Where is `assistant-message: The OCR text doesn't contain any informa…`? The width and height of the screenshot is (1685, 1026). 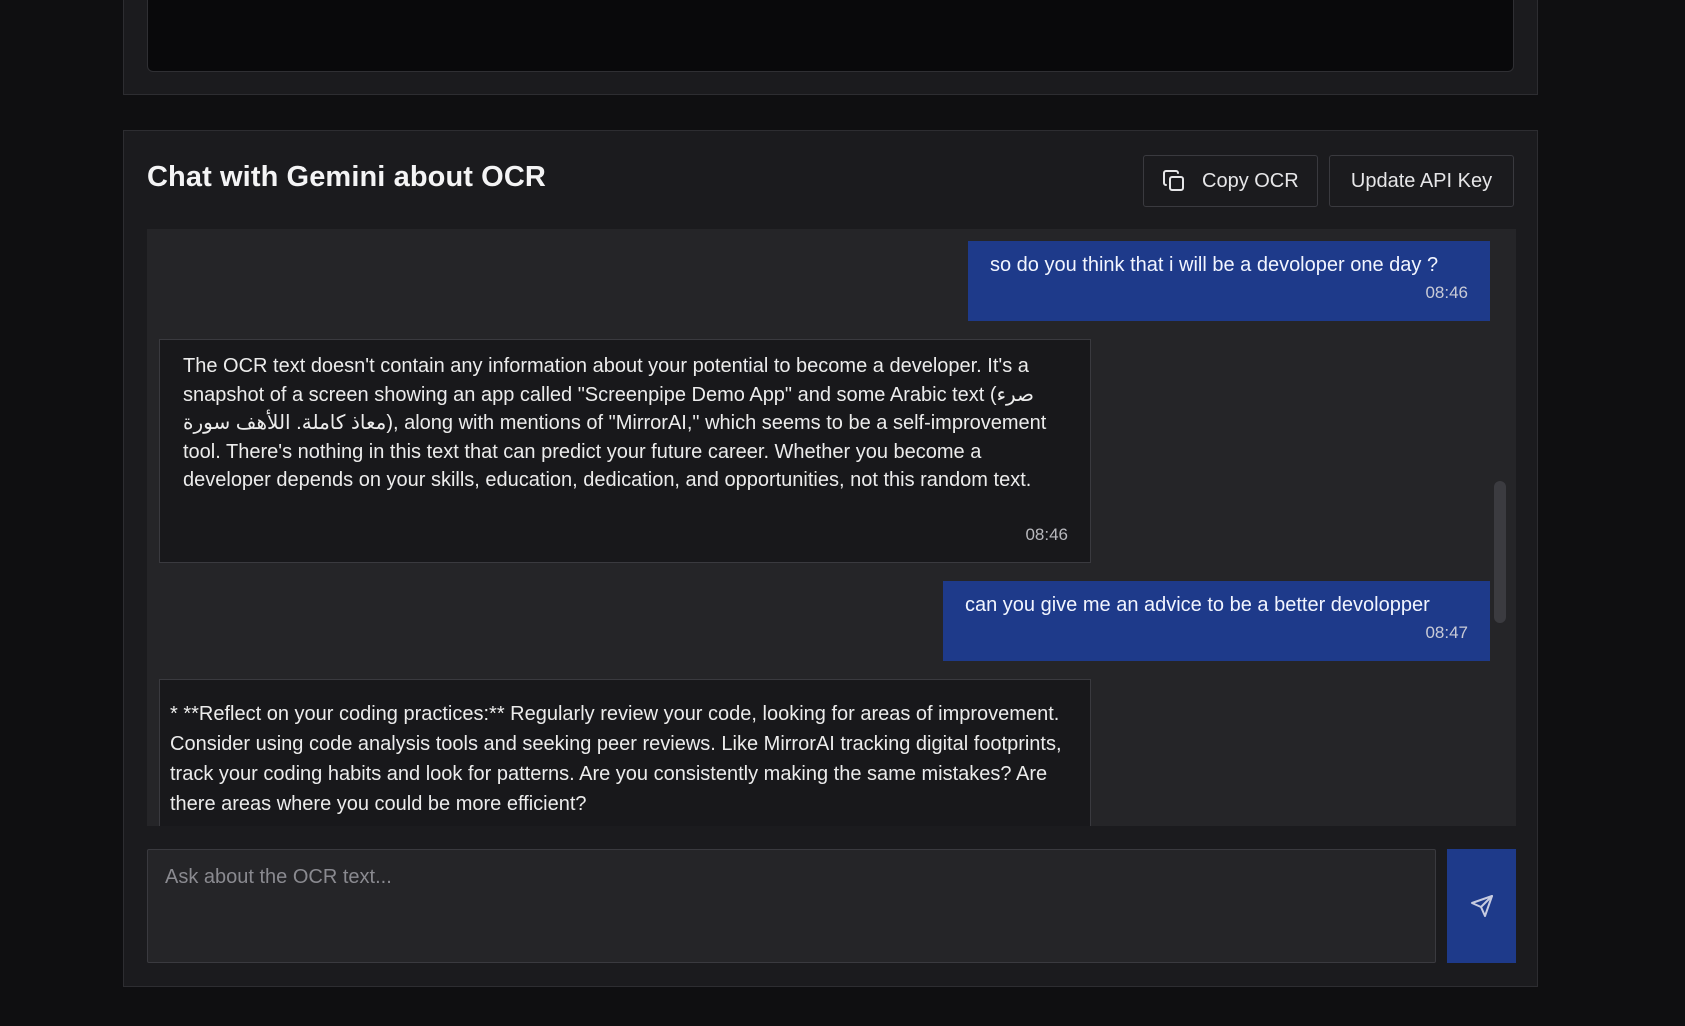 assistant-message: The OCR text doesn't contain any informa… is located at coordinates (625, 451).